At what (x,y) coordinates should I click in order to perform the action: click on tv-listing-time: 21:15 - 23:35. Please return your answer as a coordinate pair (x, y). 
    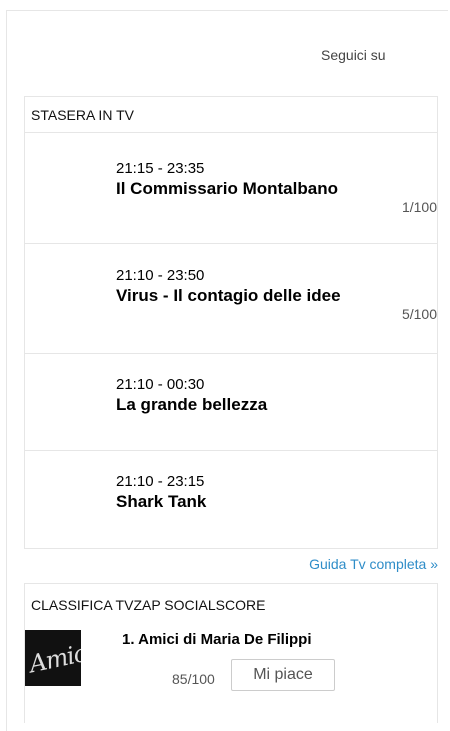
    Looking at the image, I should click on (160, 168).